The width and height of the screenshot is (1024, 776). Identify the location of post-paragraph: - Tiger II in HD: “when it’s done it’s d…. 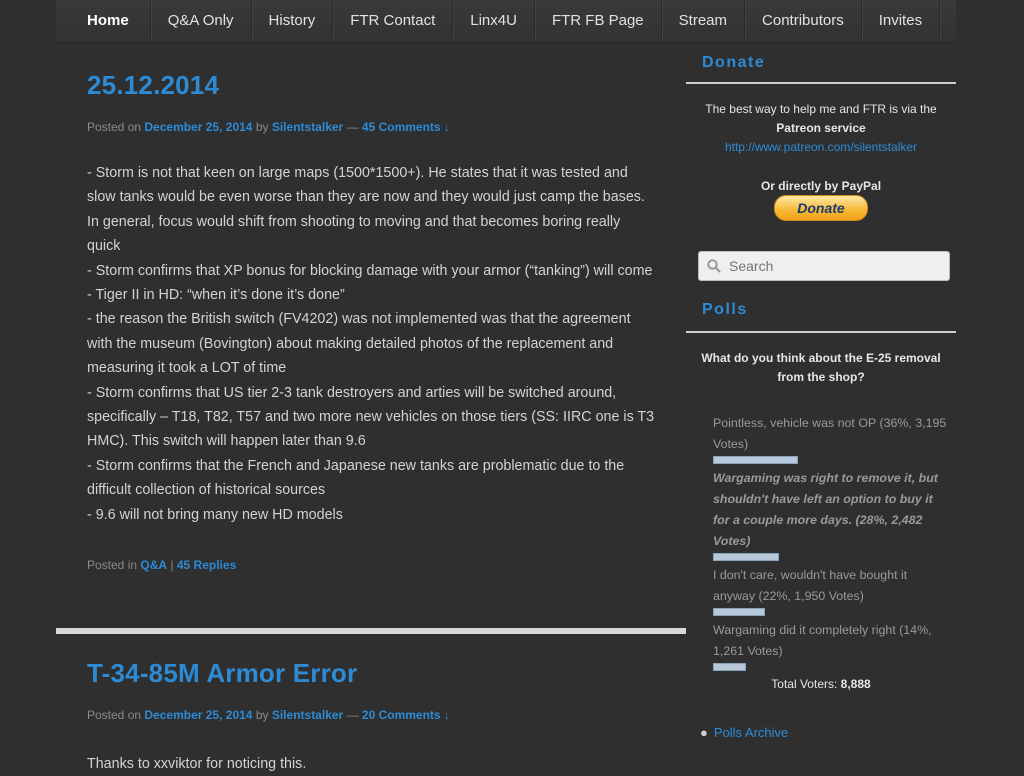
(216, 295).